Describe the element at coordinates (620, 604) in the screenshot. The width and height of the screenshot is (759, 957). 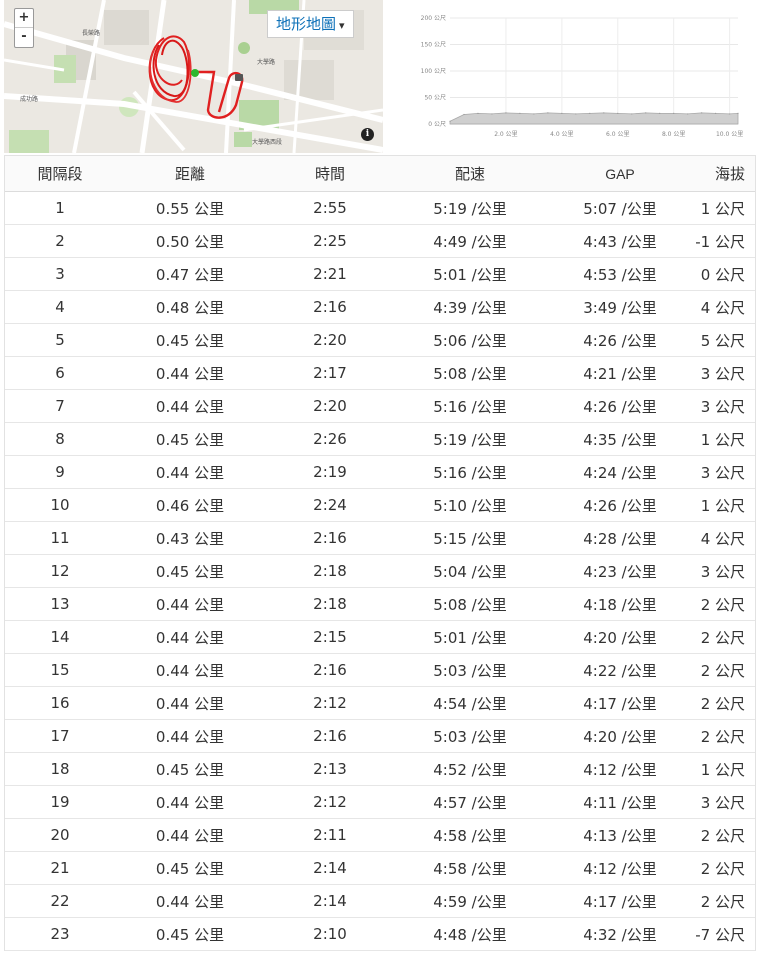
I see `split-gap: 4:18 /公里` at that location.